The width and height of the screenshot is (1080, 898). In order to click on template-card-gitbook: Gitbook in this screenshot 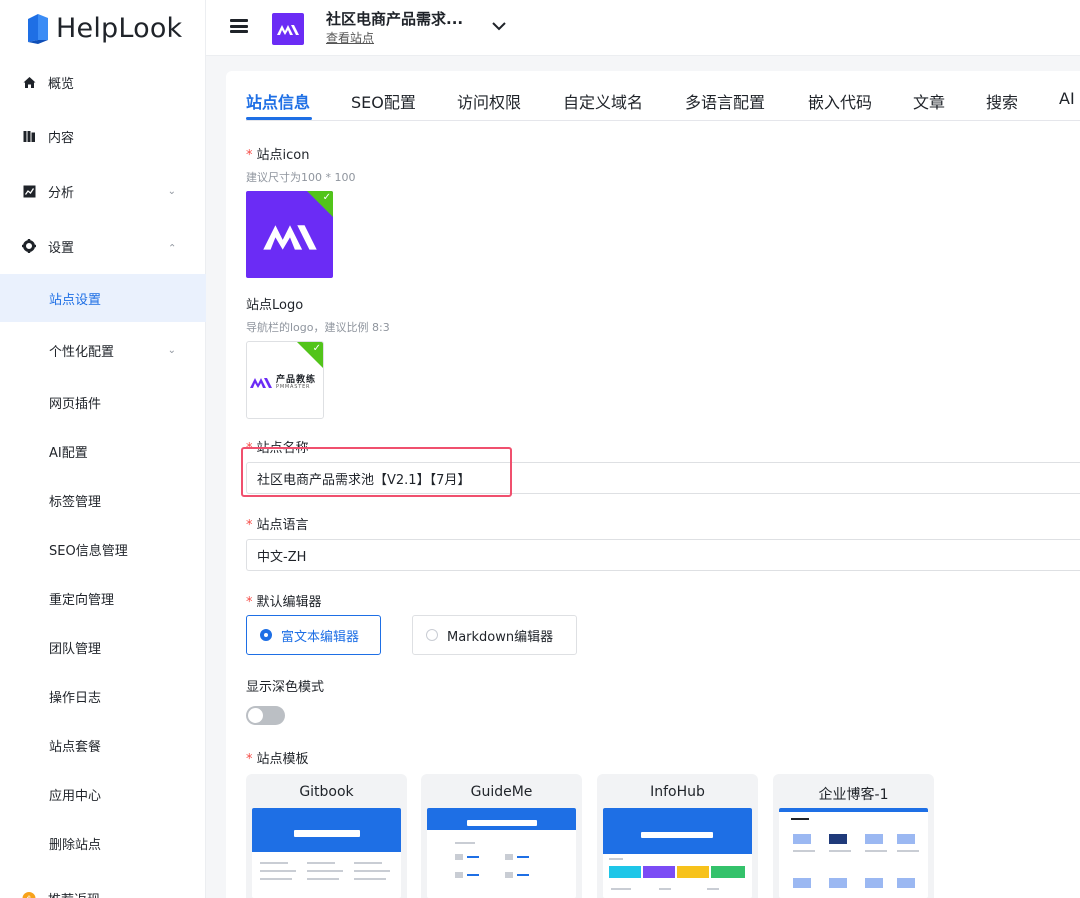, I will do `click(326, 836)`.